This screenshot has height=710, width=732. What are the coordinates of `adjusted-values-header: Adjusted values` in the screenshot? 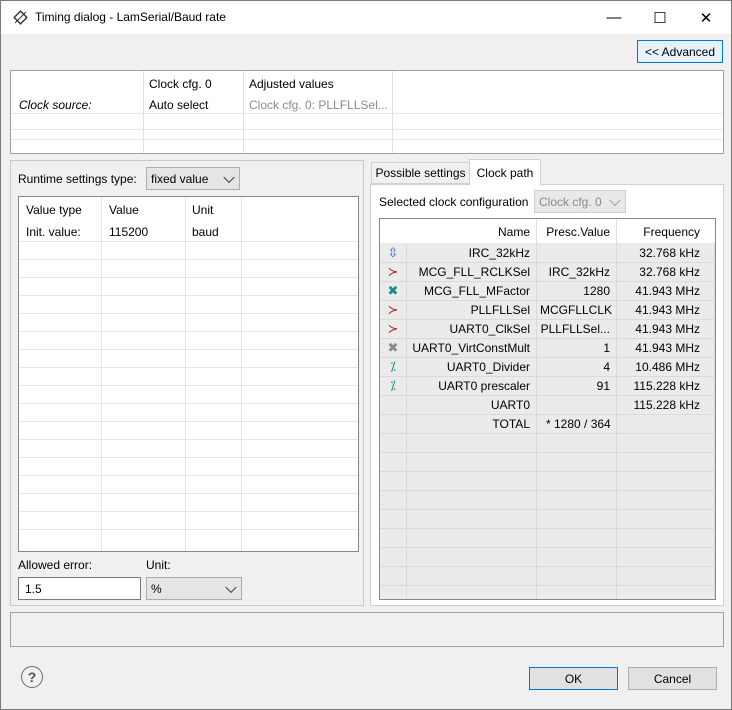 It's located at (291, 84).